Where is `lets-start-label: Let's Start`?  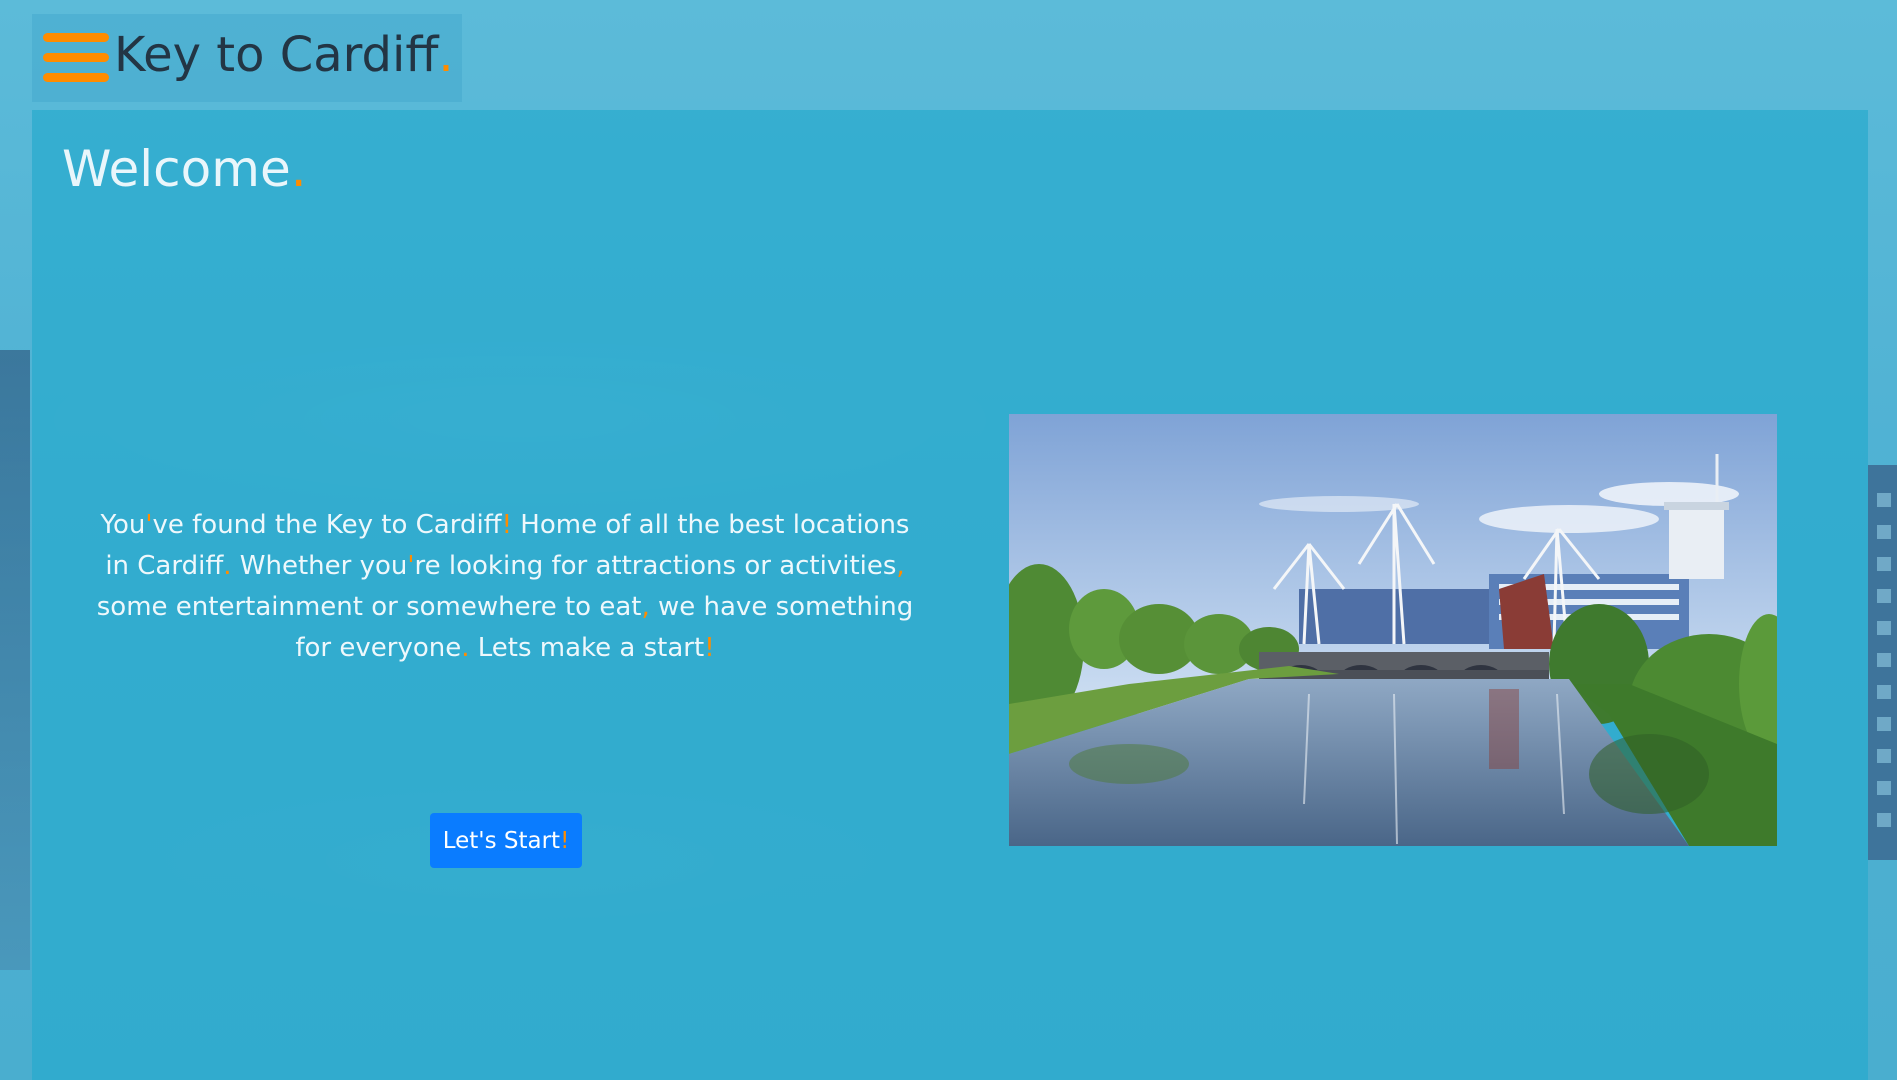
lets-start-label: Let's Start is located at coordinates (501, 840).